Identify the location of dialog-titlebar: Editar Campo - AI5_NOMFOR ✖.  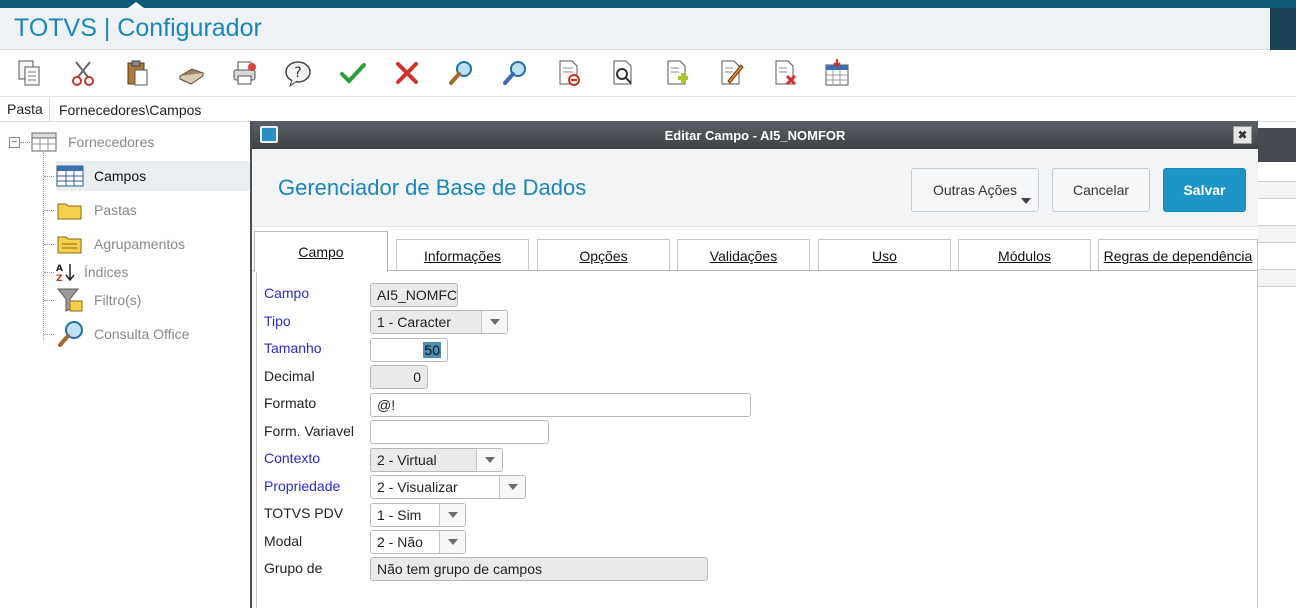
(755, 135).